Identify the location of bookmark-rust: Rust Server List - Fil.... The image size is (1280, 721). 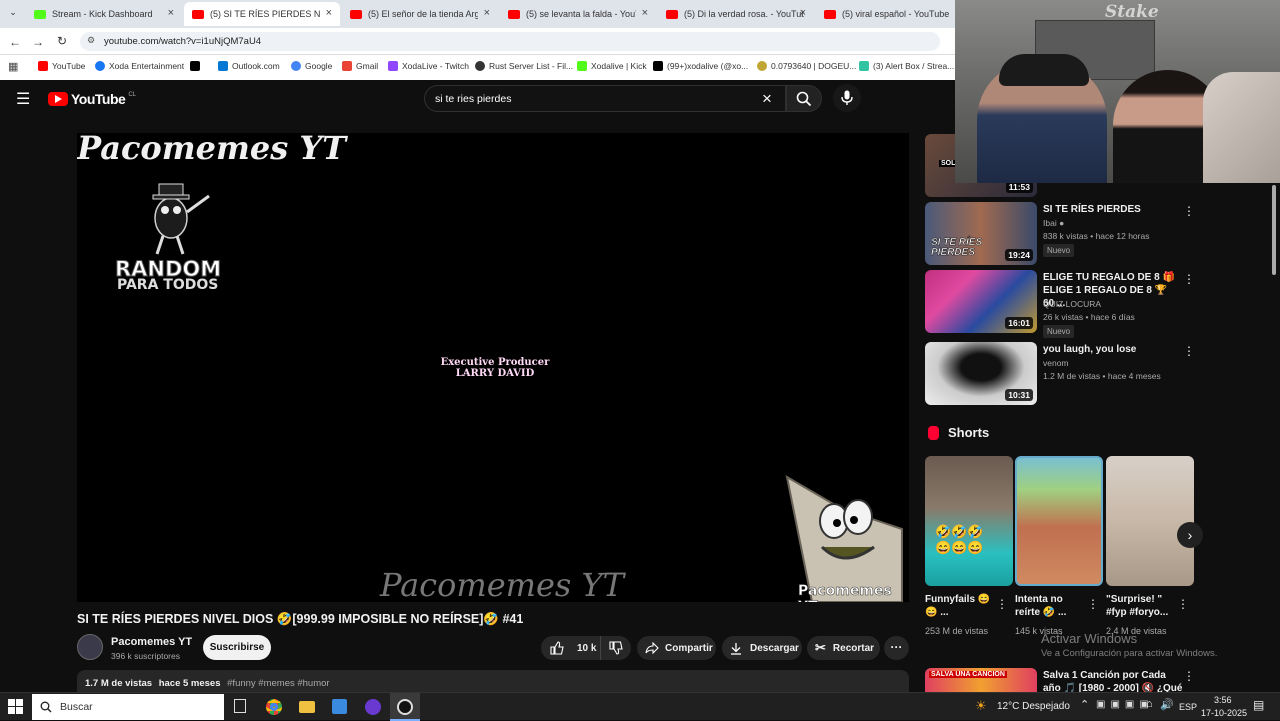
(524, 66).